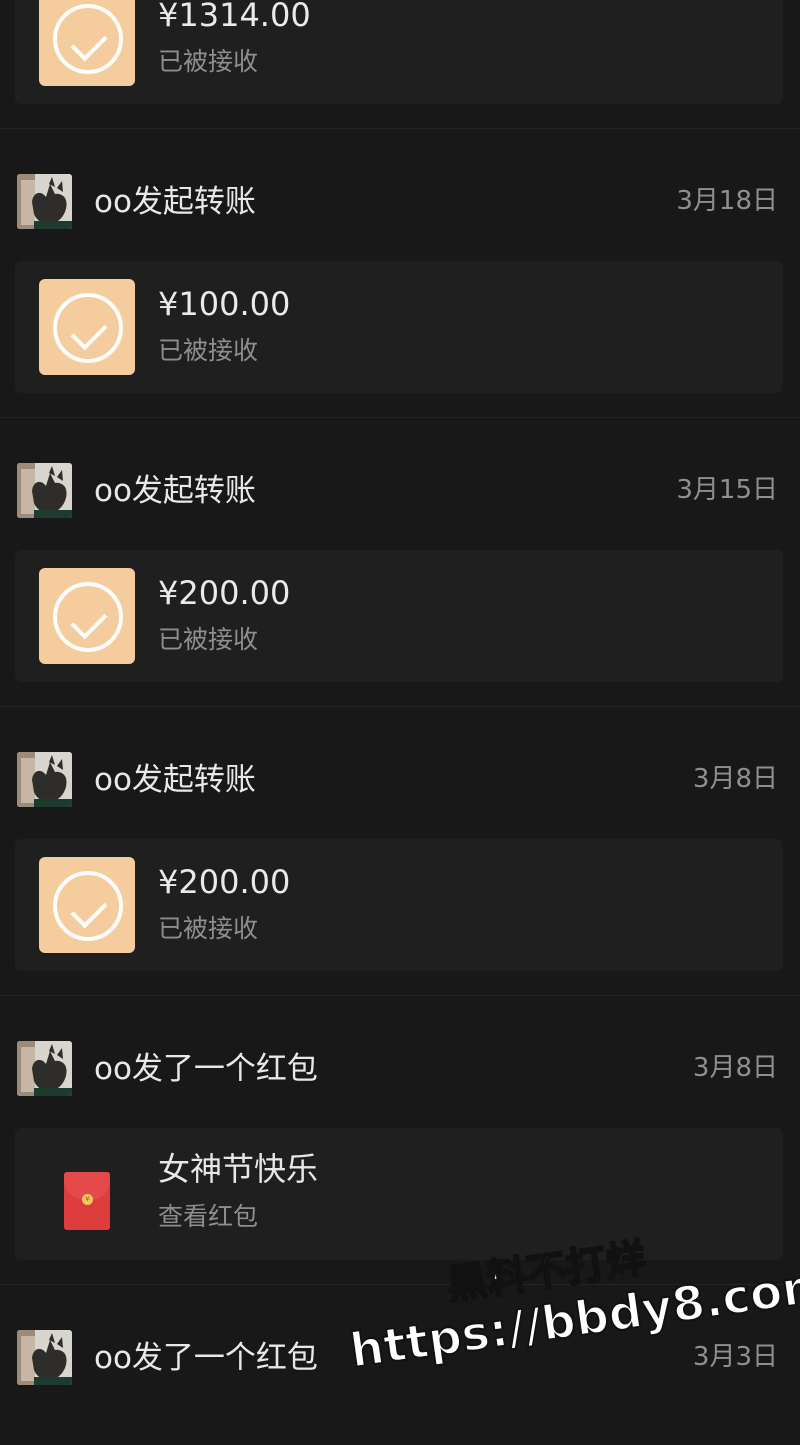 This screenshot has height=1445, width=800. What do you see at coordinates (727, 490) in the screenshot?
I see `record-date: 3月15日` at bounding box center [727, 490].